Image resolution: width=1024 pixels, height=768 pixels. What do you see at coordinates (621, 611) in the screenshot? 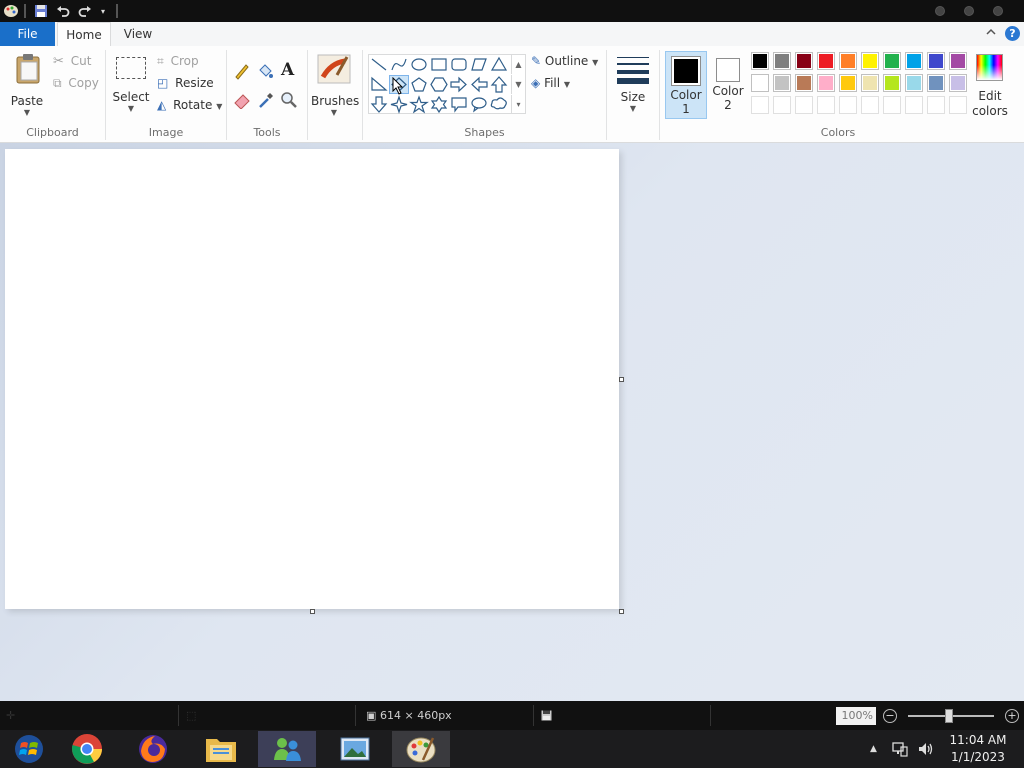
I see `resize-handle-corner` at bounding box center [621, 611].